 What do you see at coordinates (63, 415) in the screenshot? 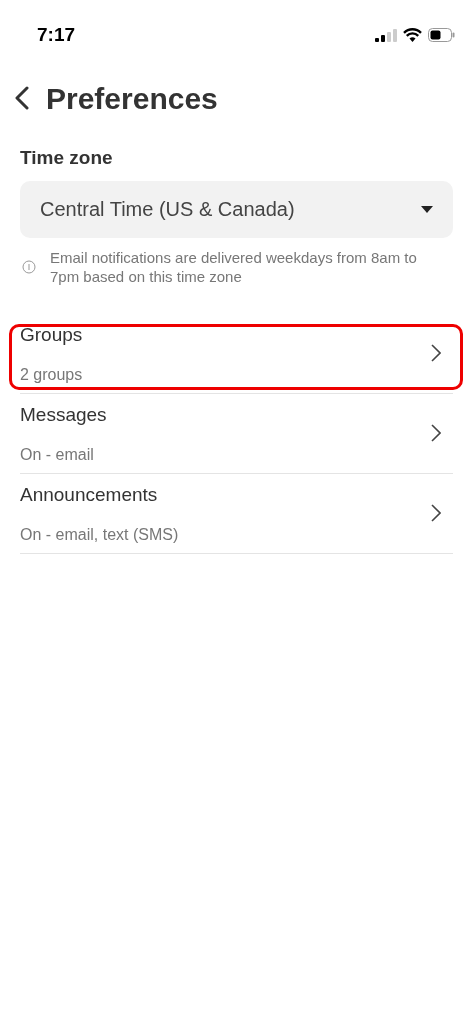
I see `row-title: Messages` at bounding box center [63, 415].